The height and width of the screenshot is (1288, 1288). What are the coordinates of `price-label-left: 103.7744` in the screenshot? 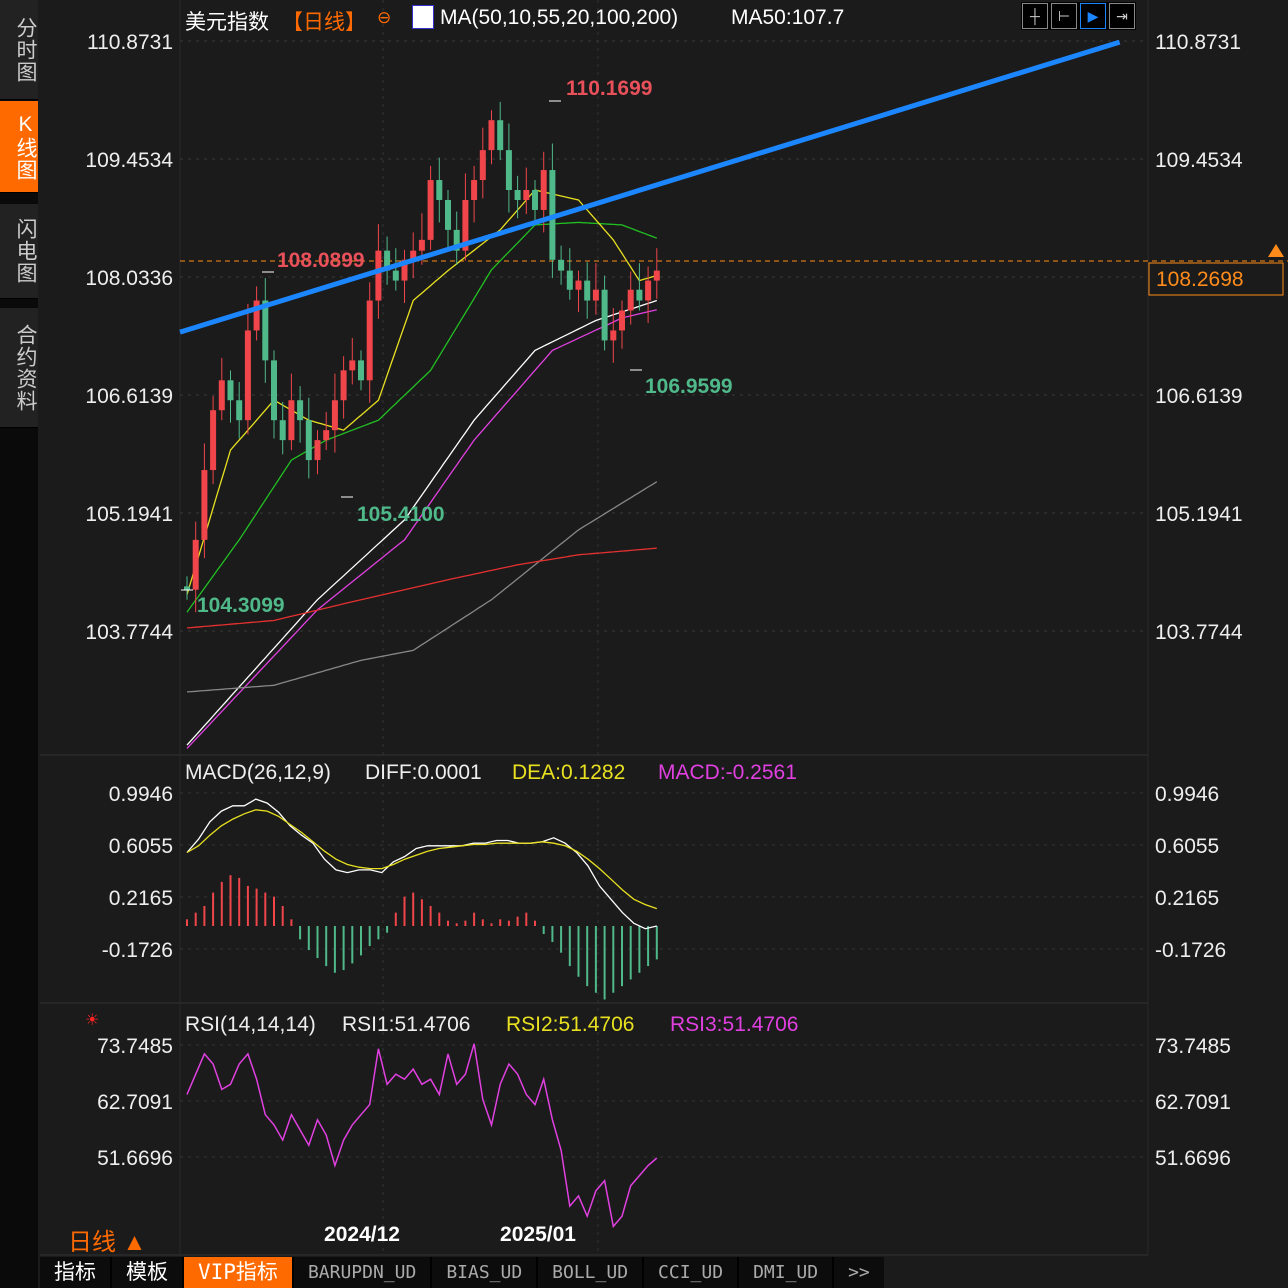 It's located at (129, 632).